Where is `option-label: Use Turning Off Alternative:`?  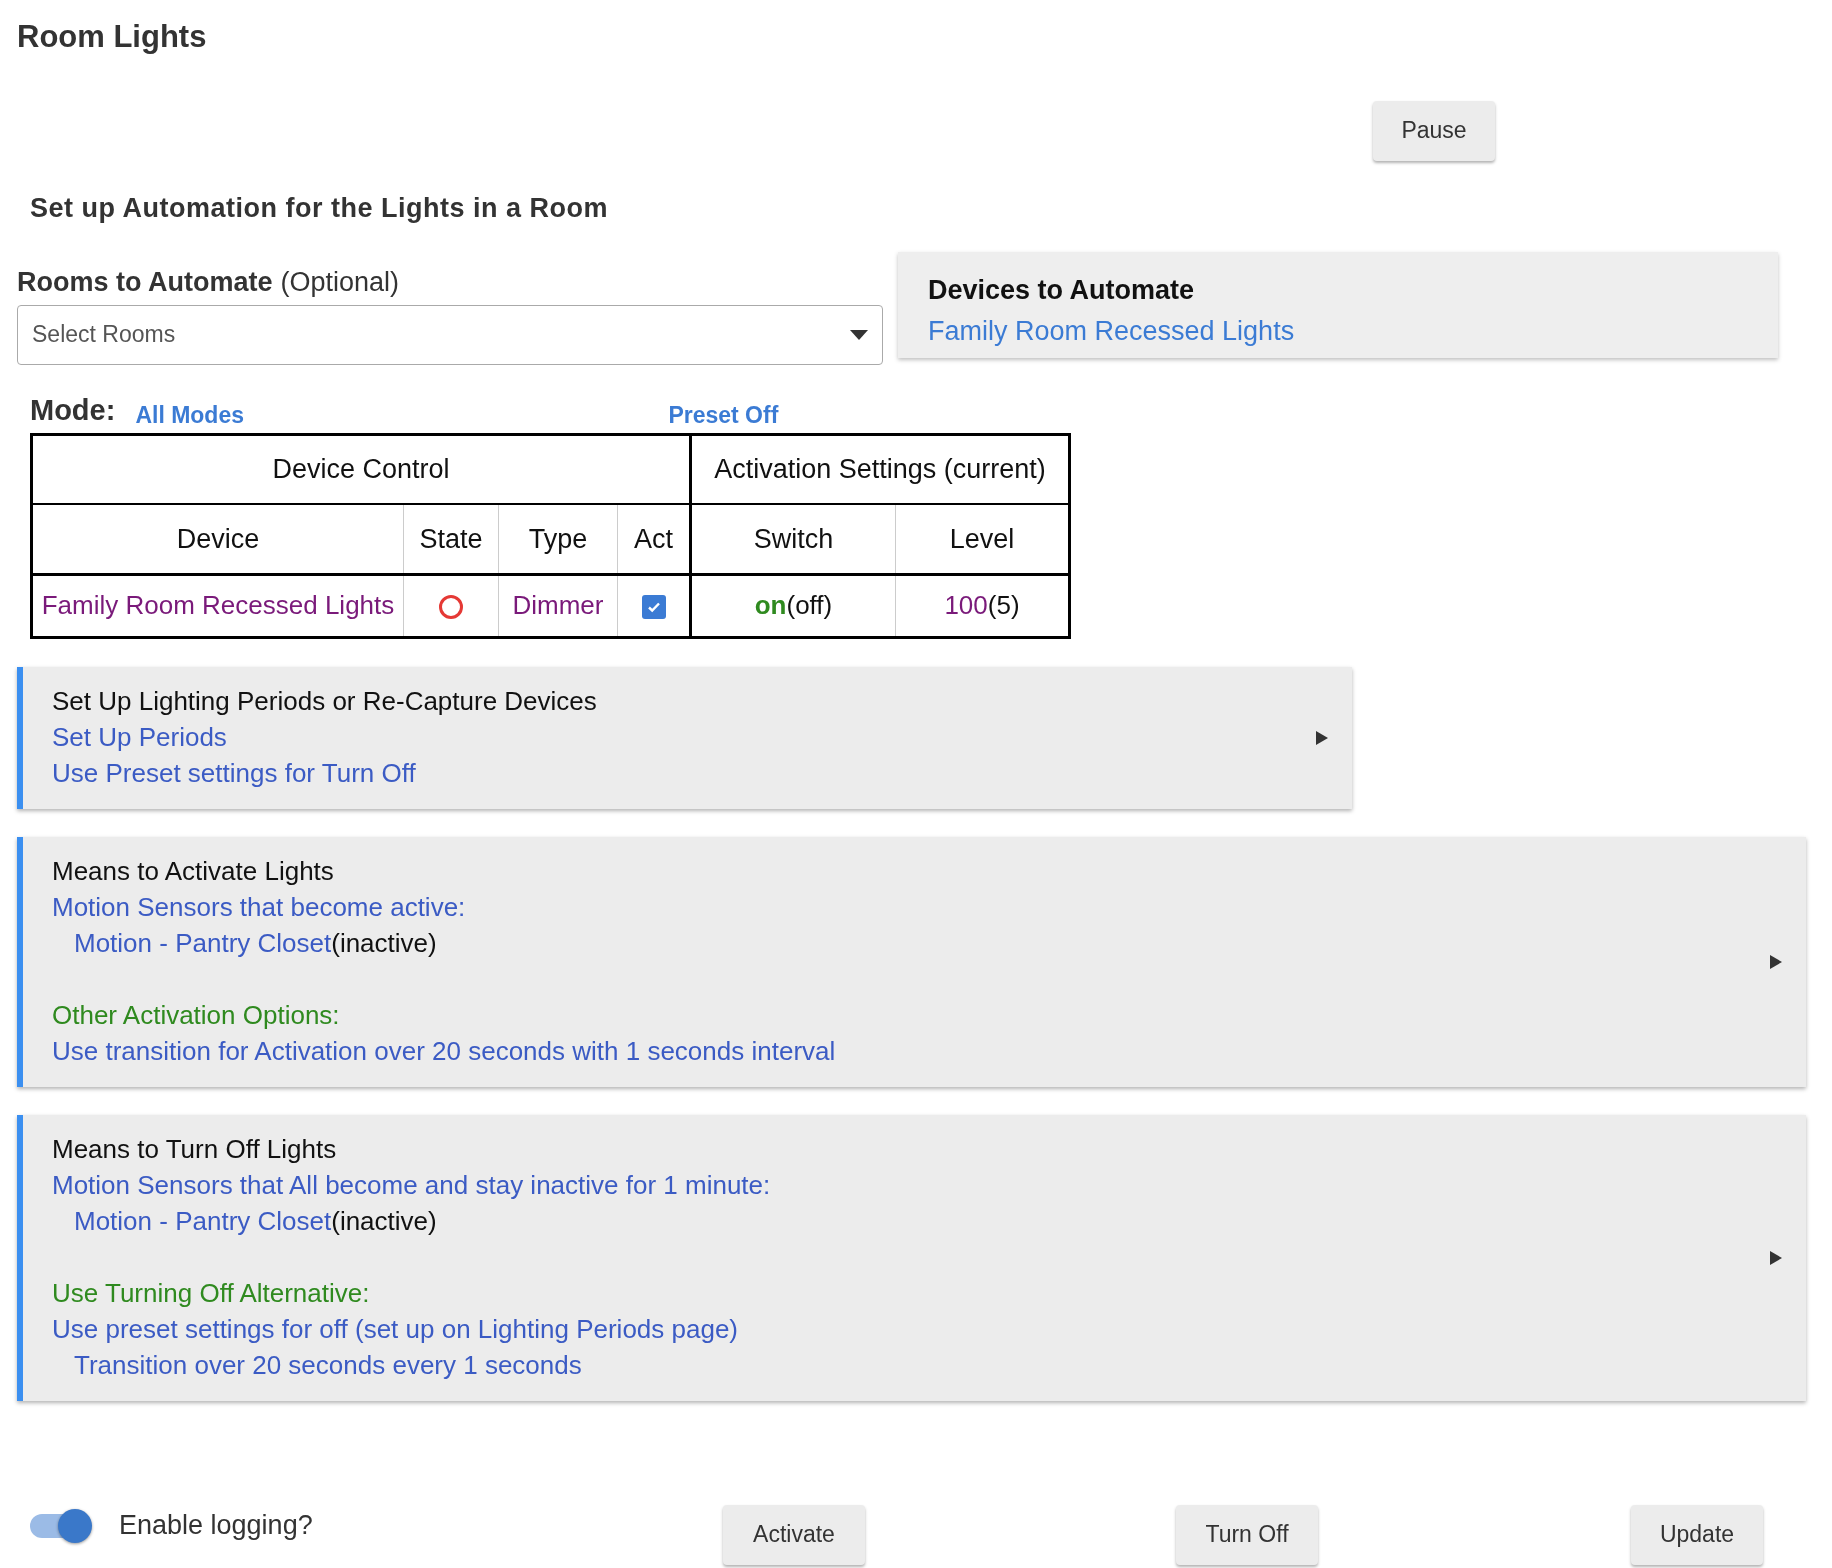 option-label: Use Turning Off Alternative: is located at coordinates (211, 1293).